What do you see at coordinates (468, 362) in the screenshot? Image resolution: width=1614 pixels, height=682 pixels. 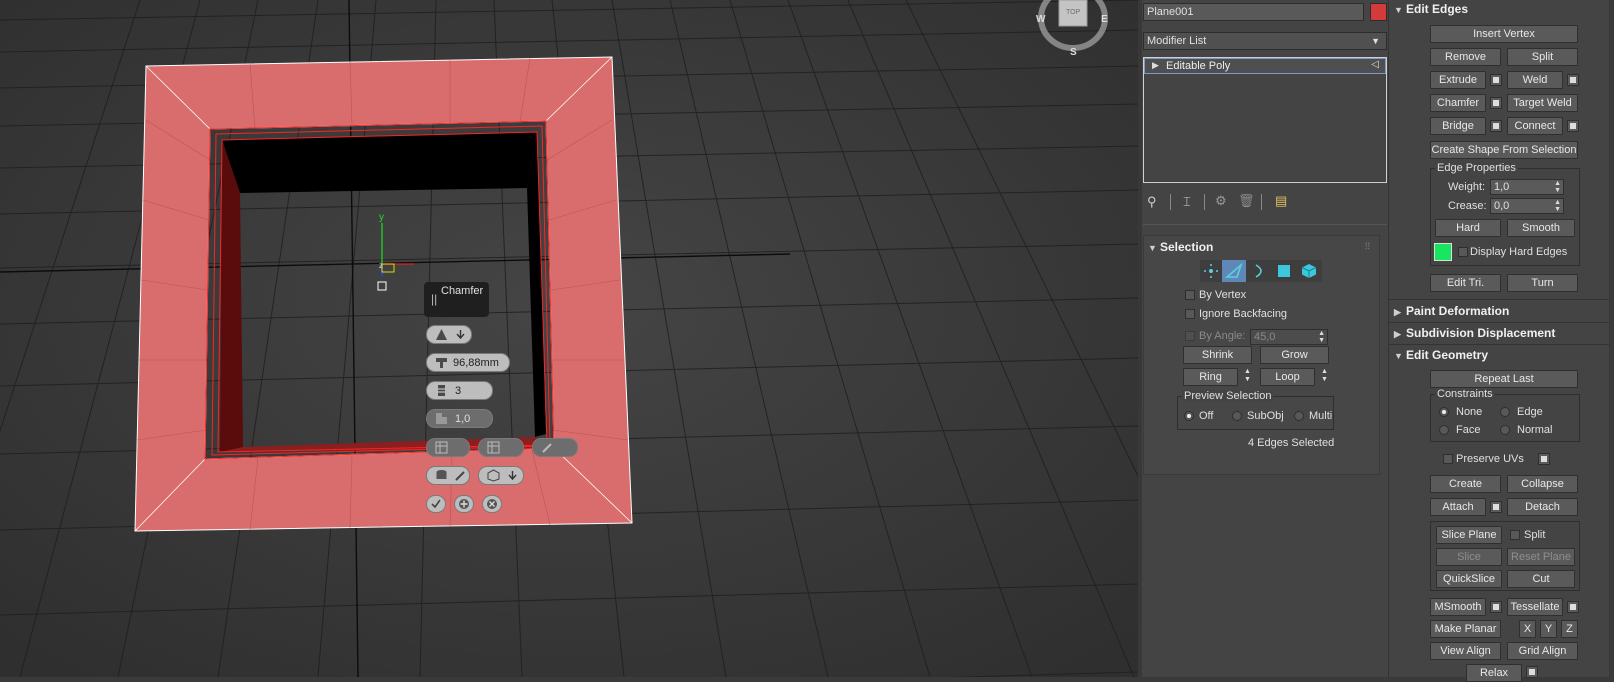 I see `chamfer-amount-field: 96,88mm` at bounding box center [468, 362].